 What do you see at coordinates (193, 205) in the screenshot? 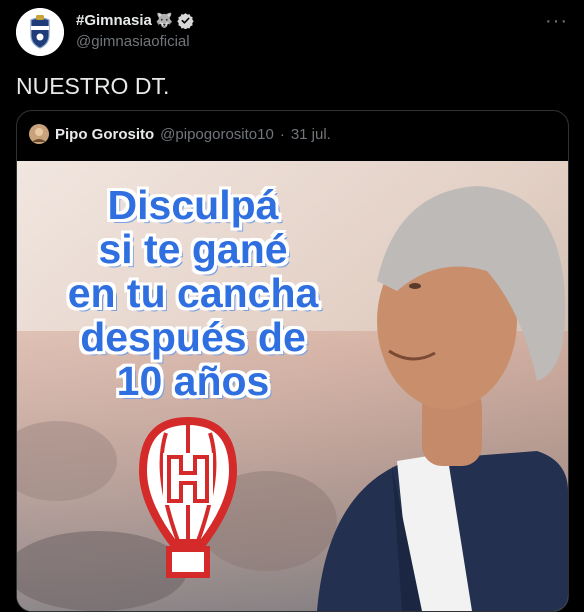
I see `caption-line: Disculpá` at bounding box center [193, 205].